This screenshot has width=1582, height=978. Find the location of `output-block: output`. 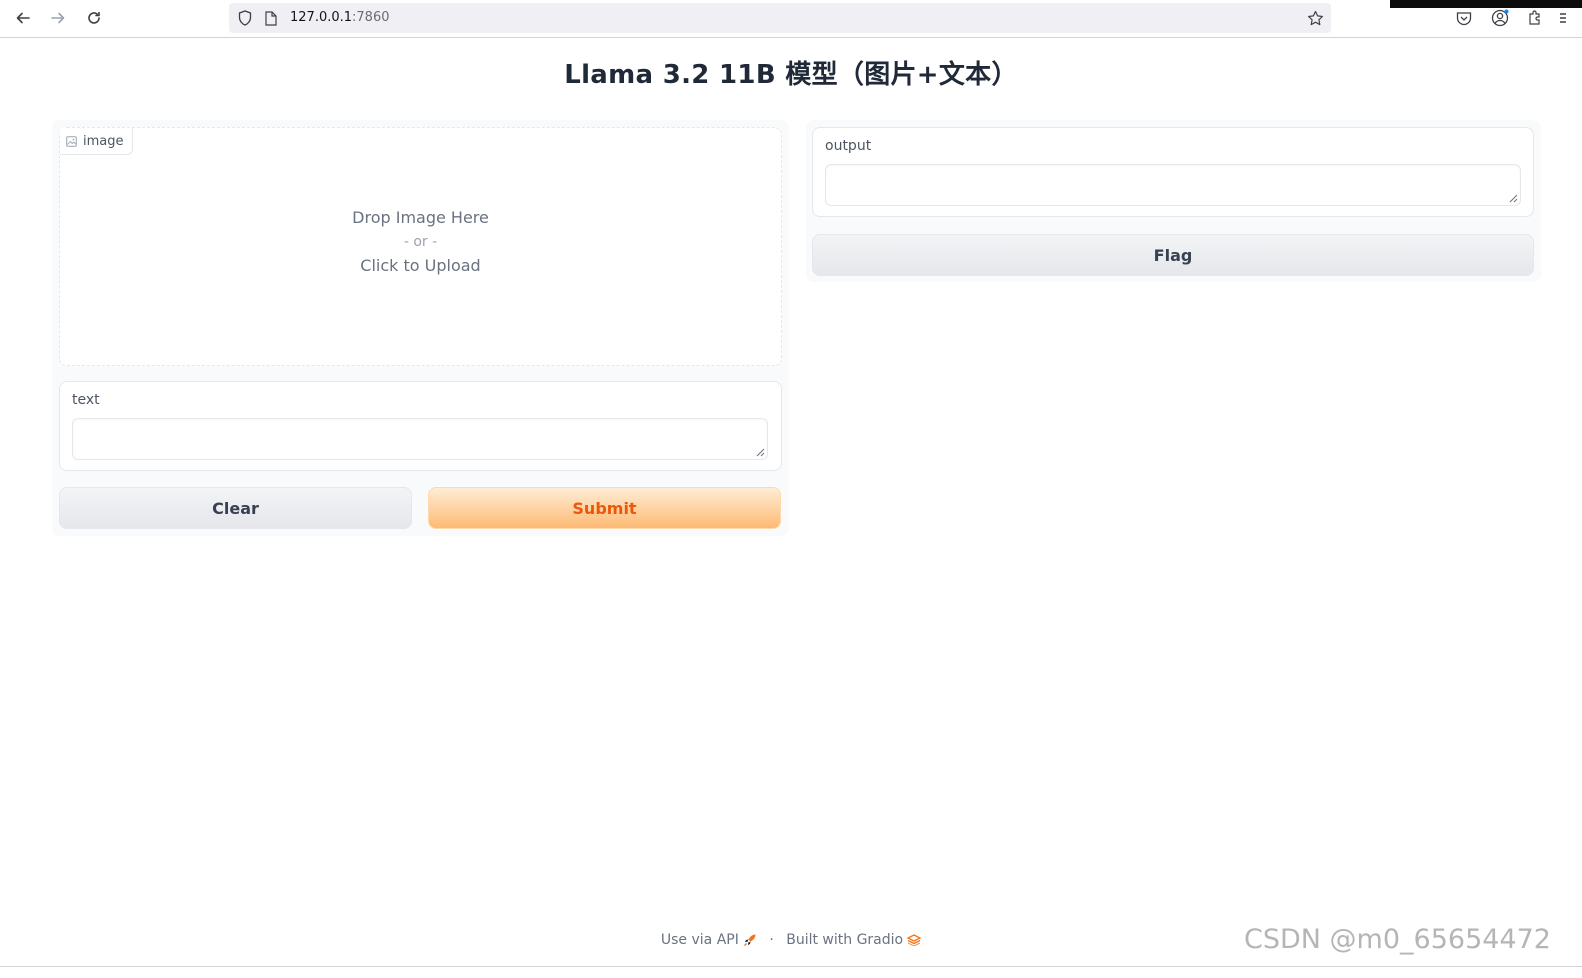

output-block: output is located at coordinates (1173, 172).